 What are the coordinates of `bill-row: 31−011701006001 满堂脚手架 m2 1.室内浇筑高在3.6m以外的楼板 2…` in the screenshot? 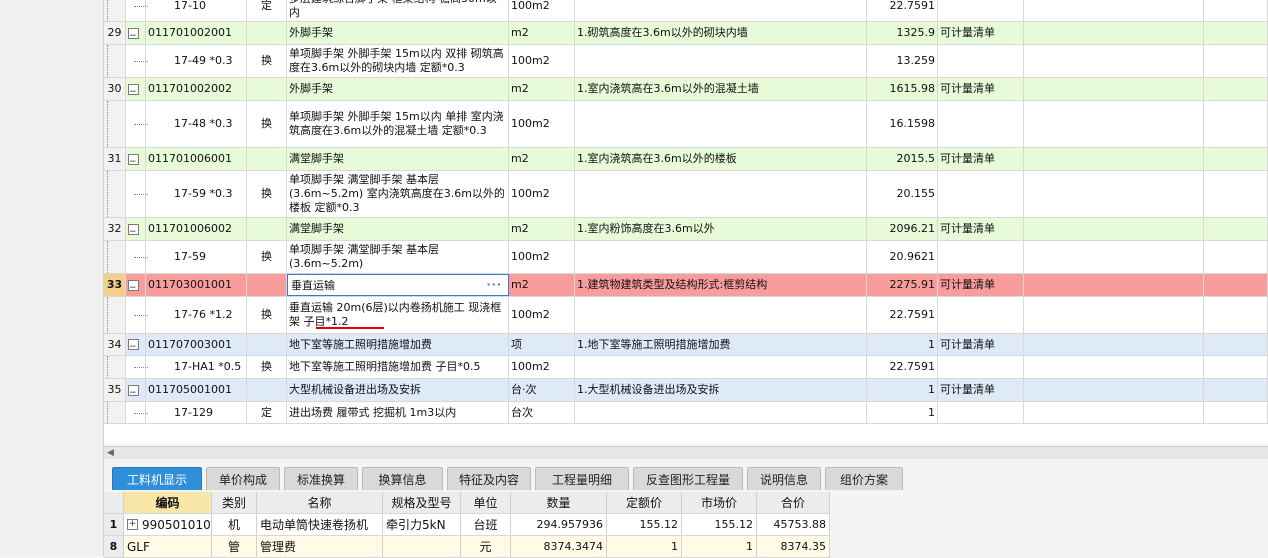 It's located at (686, 159).